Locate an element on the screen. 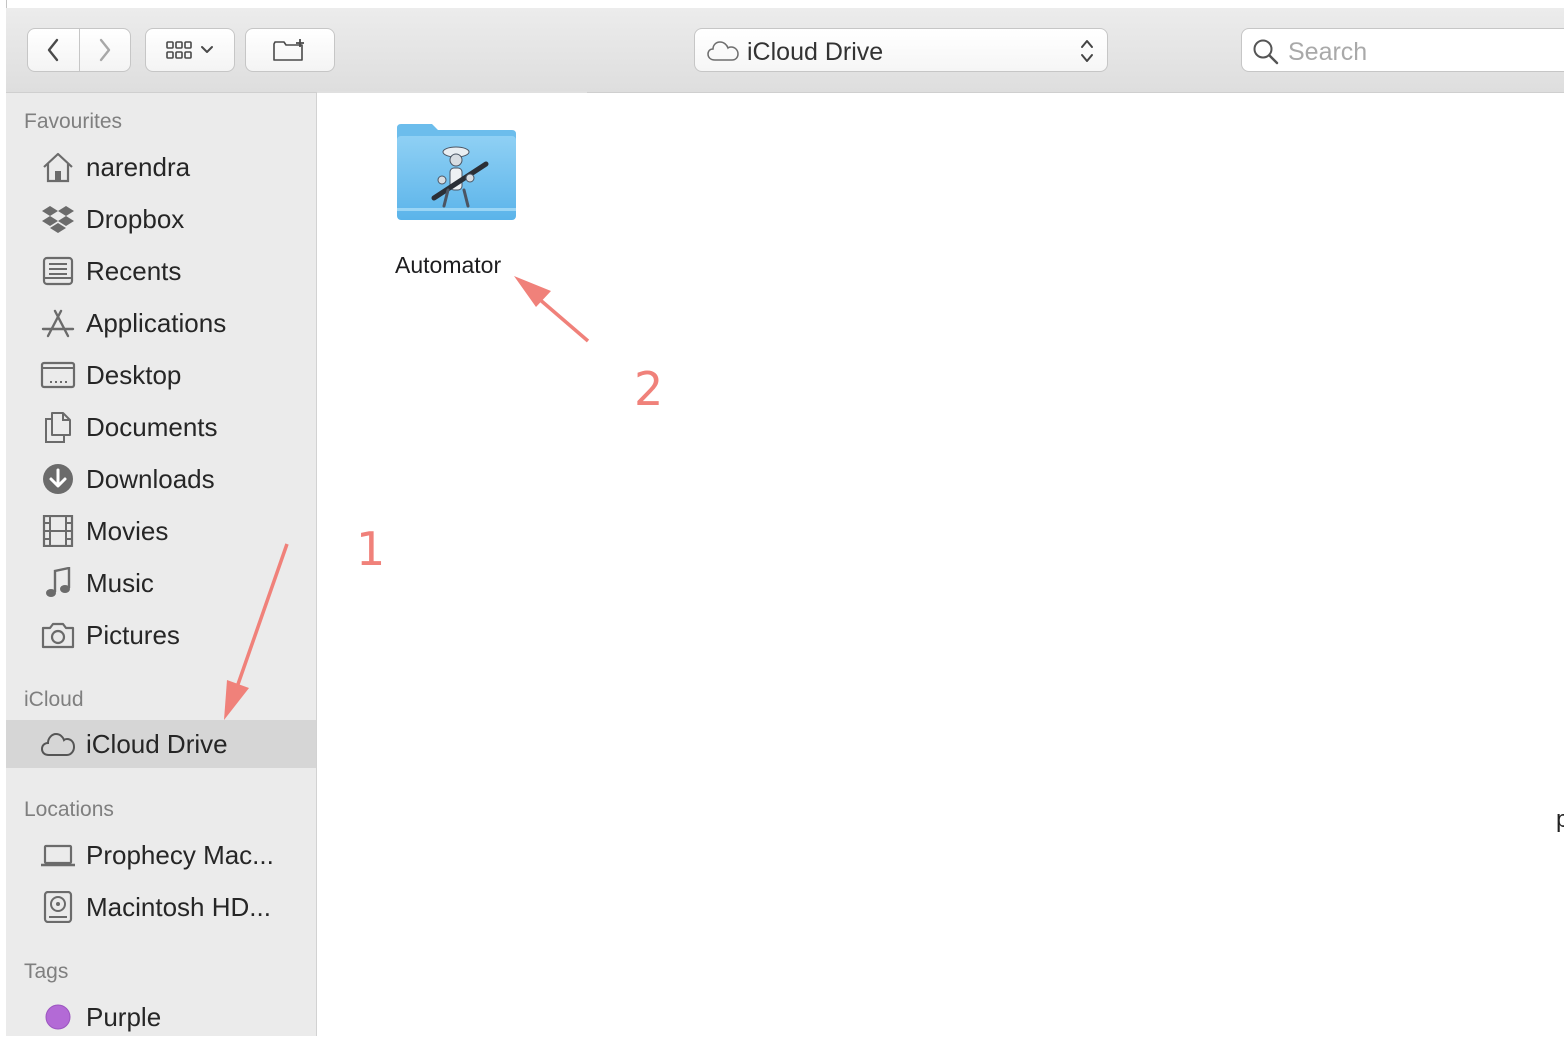 Image resolution: width=1564 pixels, height=1041 pixels. annotation-number-2: 2 is located at coordinates (649, 389).